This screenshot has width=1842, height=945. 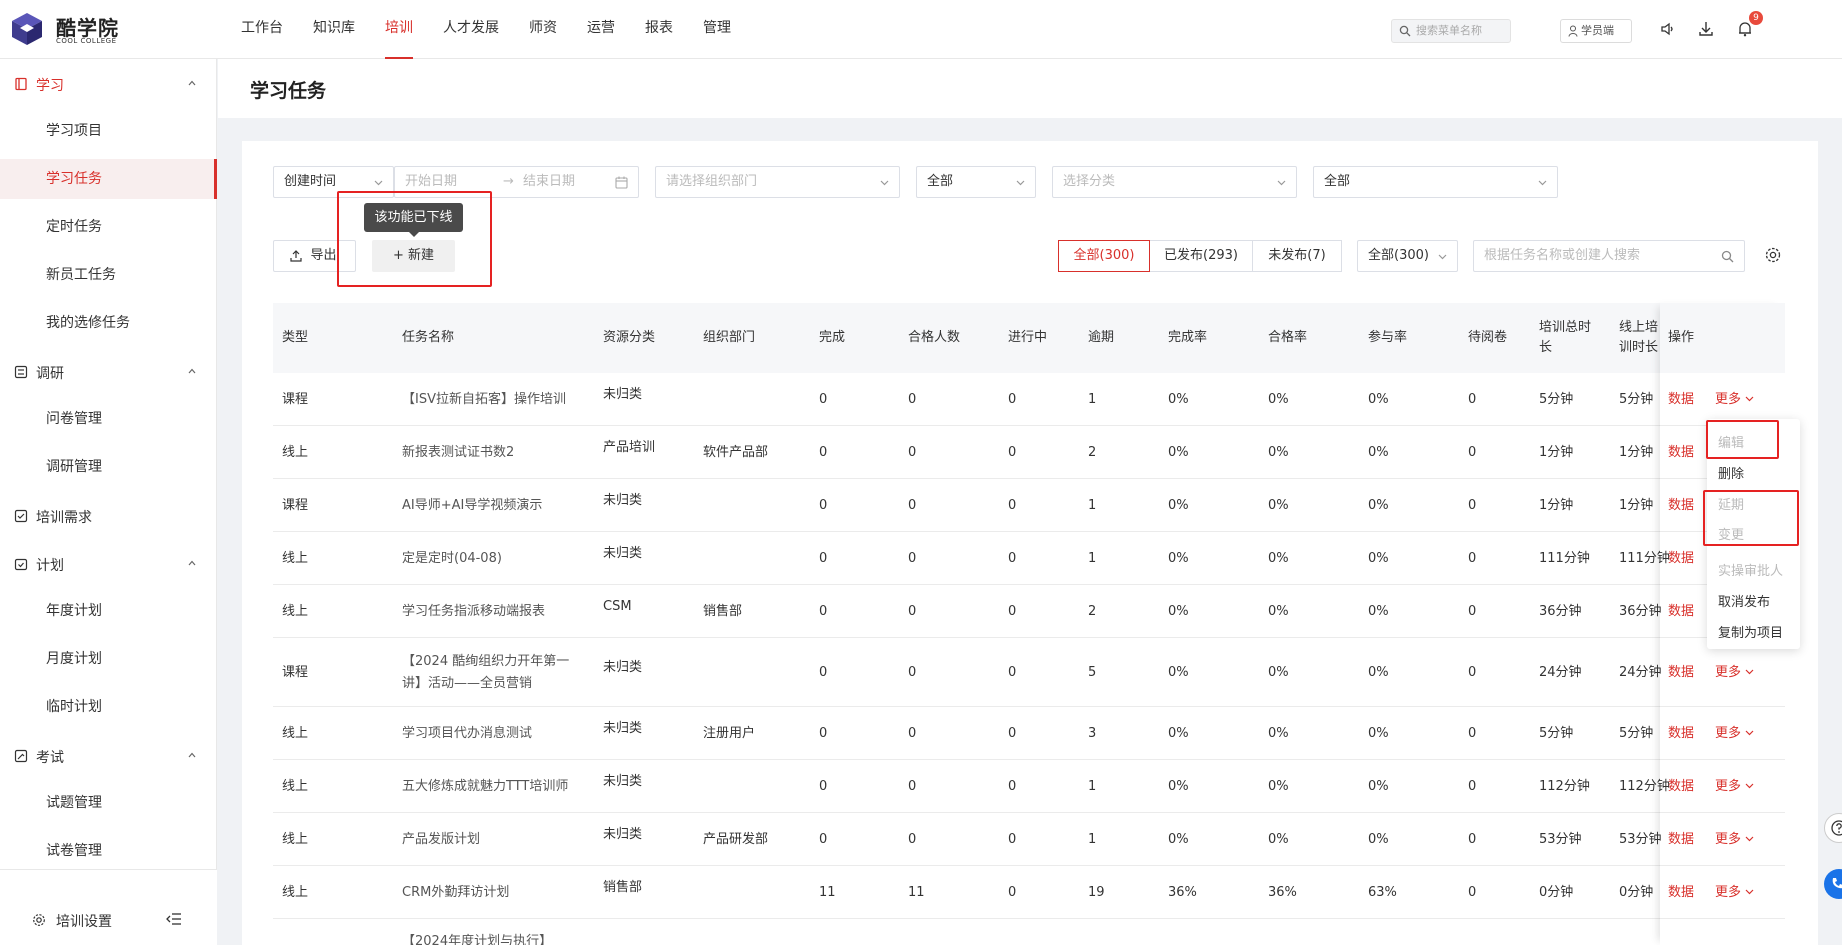 What do you see at coordinates (1451, 31) in the screenshot?
I see `menu-search-input: 搜索菜单名称` at bounding box center [1451, 31].